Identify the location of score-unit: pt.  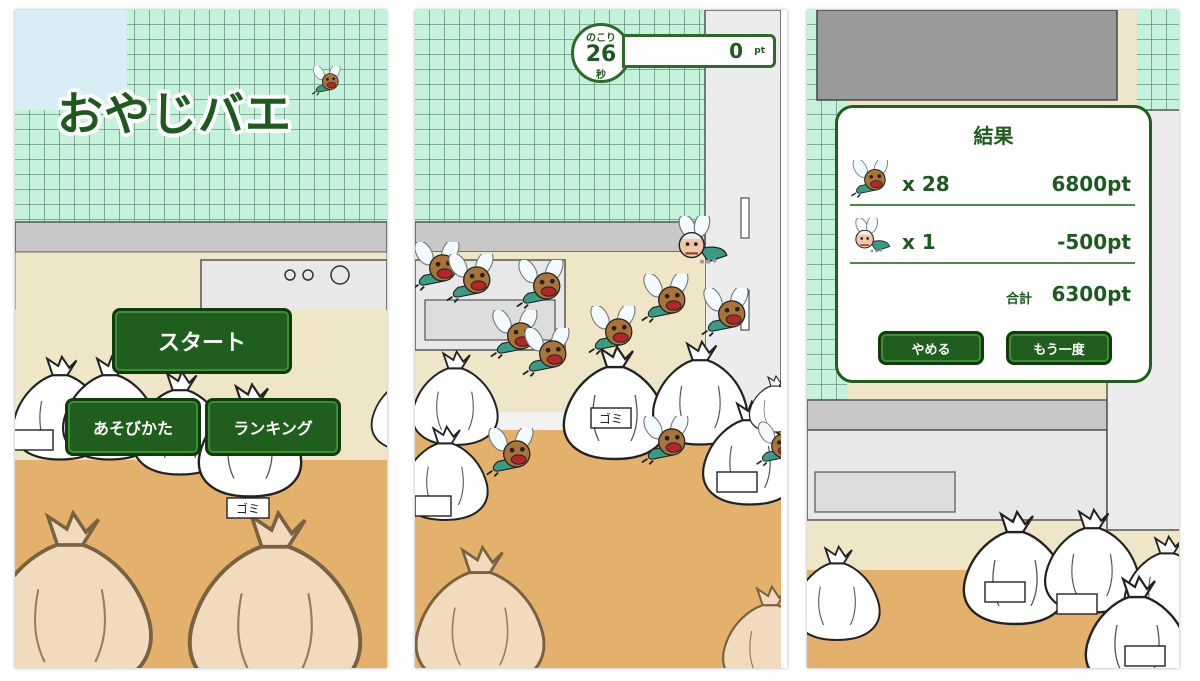
(759, 51).